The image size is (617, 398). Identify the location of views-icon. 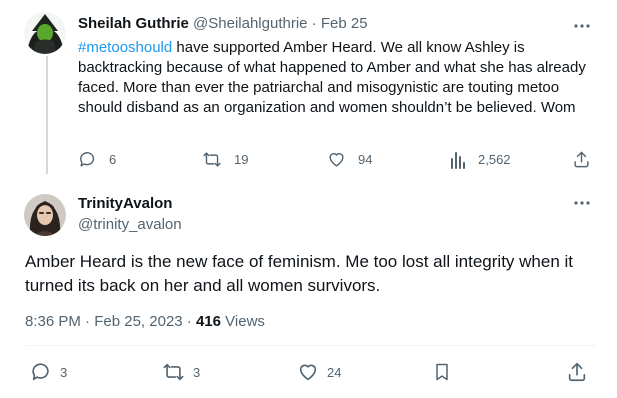
(458, 159).